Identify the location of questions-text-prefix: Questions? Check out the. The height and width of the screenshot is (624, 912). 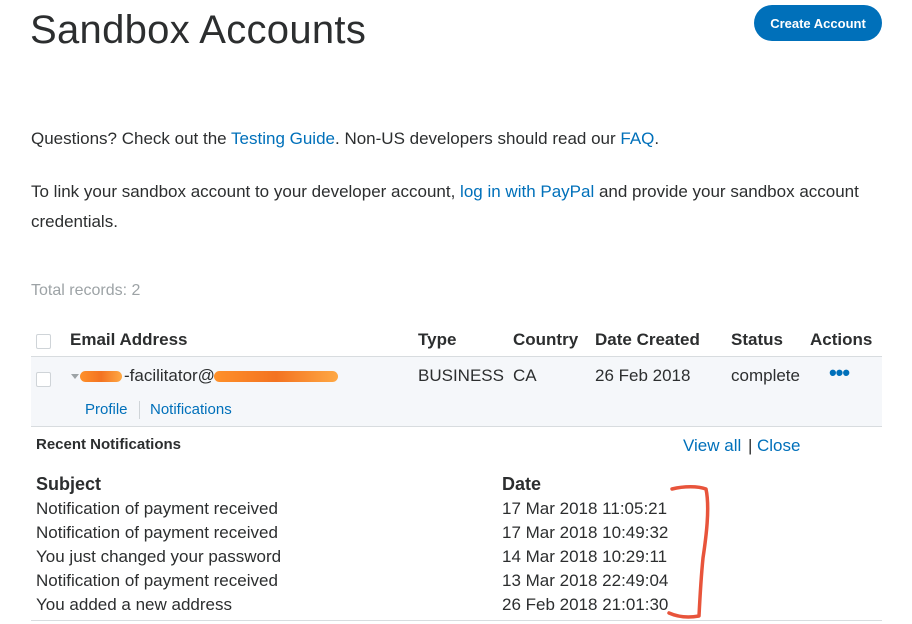
(131, 138).